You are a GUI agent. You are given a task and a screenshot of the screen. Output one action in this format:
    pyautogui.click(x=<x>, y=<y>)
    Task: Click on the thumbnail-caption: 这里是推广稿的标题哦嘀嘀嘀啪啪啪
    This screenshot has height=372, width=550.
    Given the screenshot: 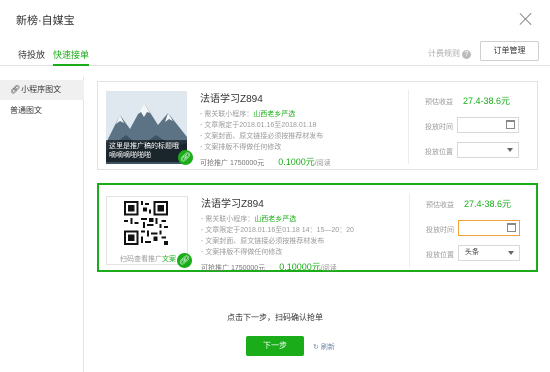 What is the action you would take?
    pyautogui.click(x=146, y=151)
    